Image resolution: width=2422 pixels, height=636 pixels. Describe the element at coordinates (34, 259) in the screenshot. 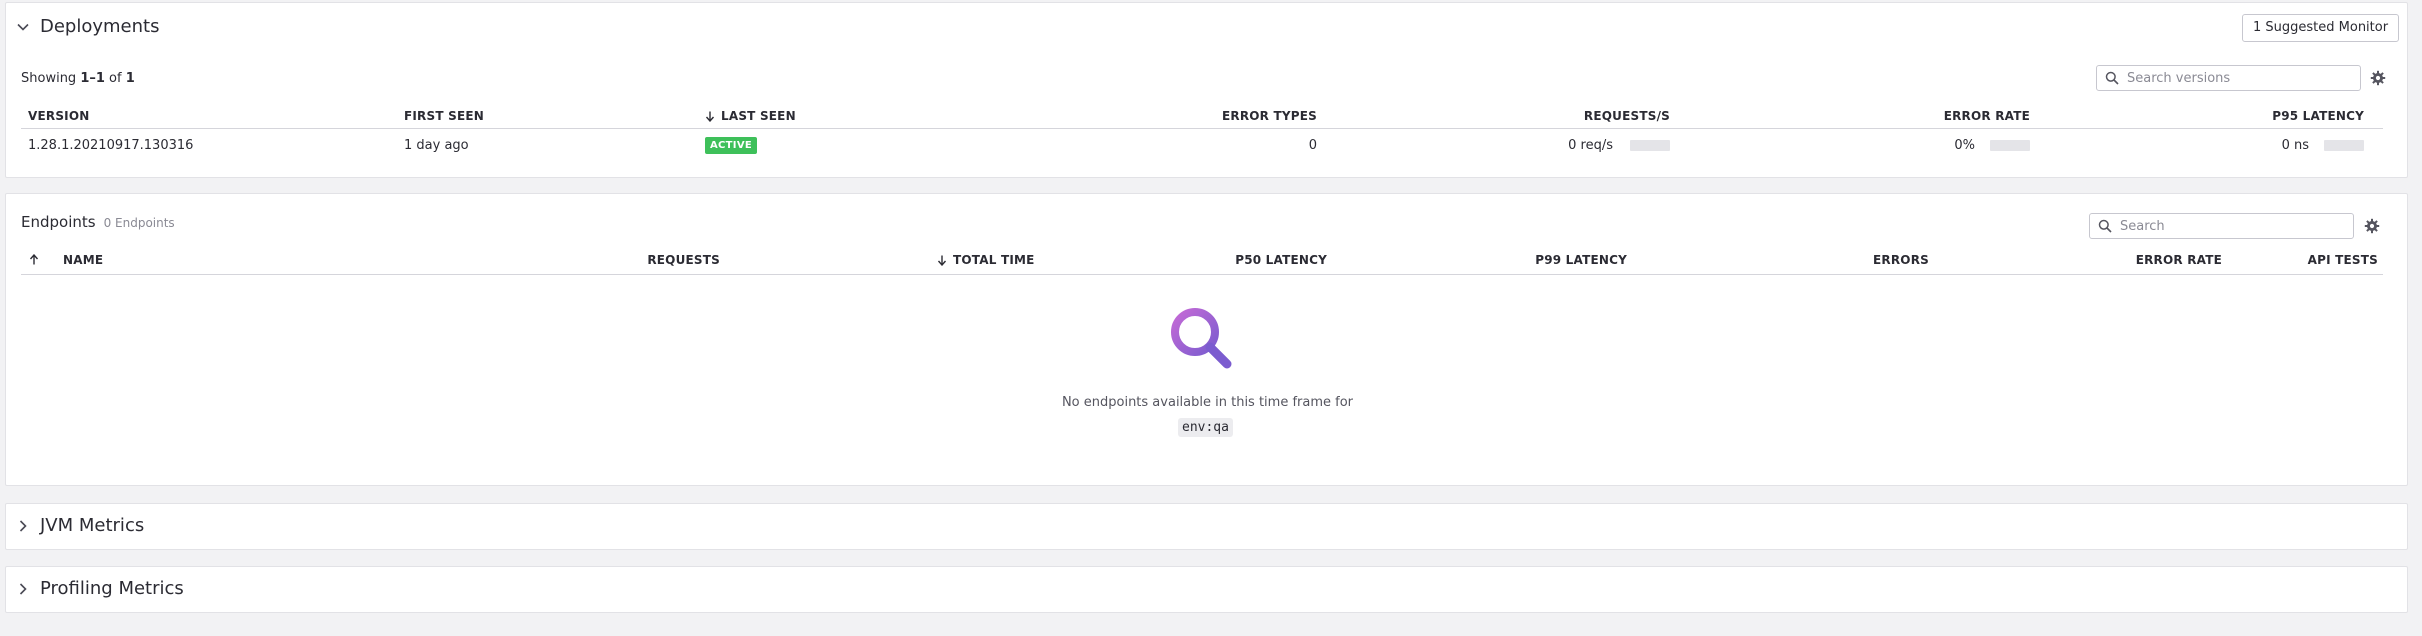

I see `sort-up-arrow-icon` at that location.